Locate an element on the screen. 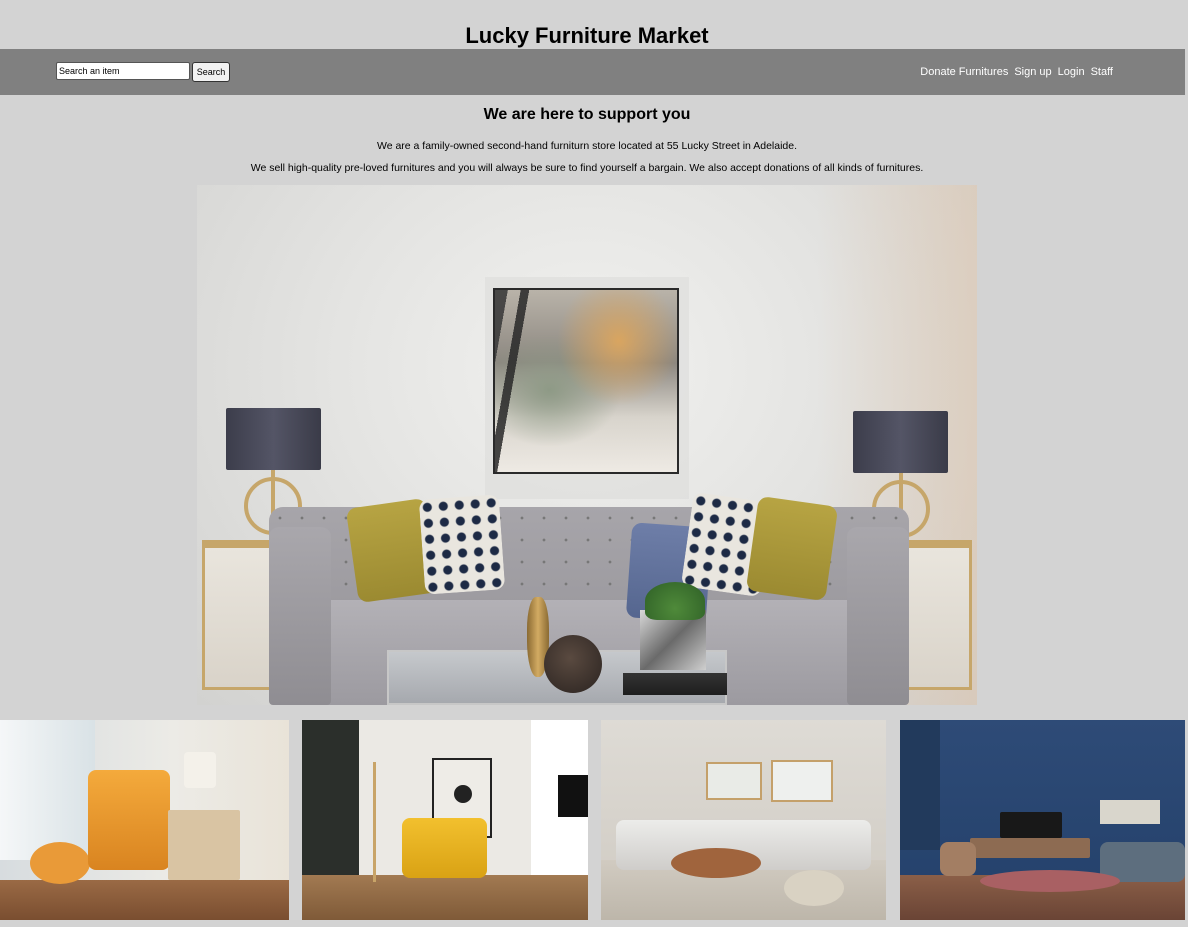 The image size is (1188, 927). sofa-arm-right is located at coordinates (878, 616).